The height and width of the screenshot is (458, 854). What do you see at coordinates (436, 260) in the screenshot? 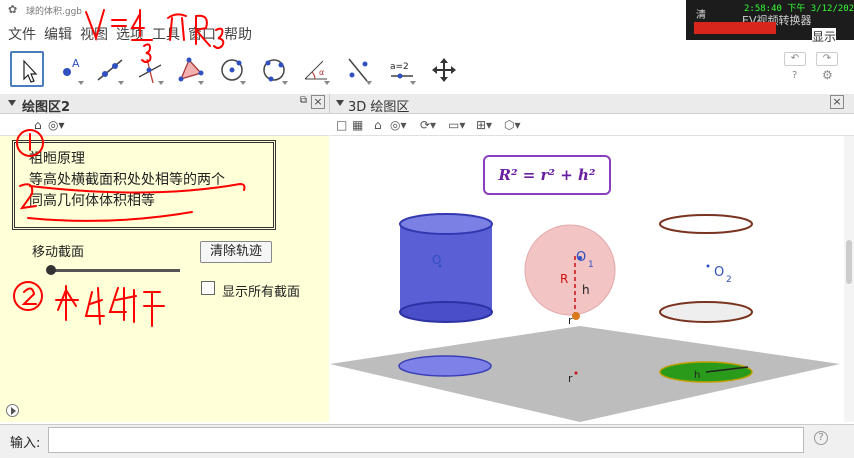
I see `label-o: O` at bounding box center [436, 260].